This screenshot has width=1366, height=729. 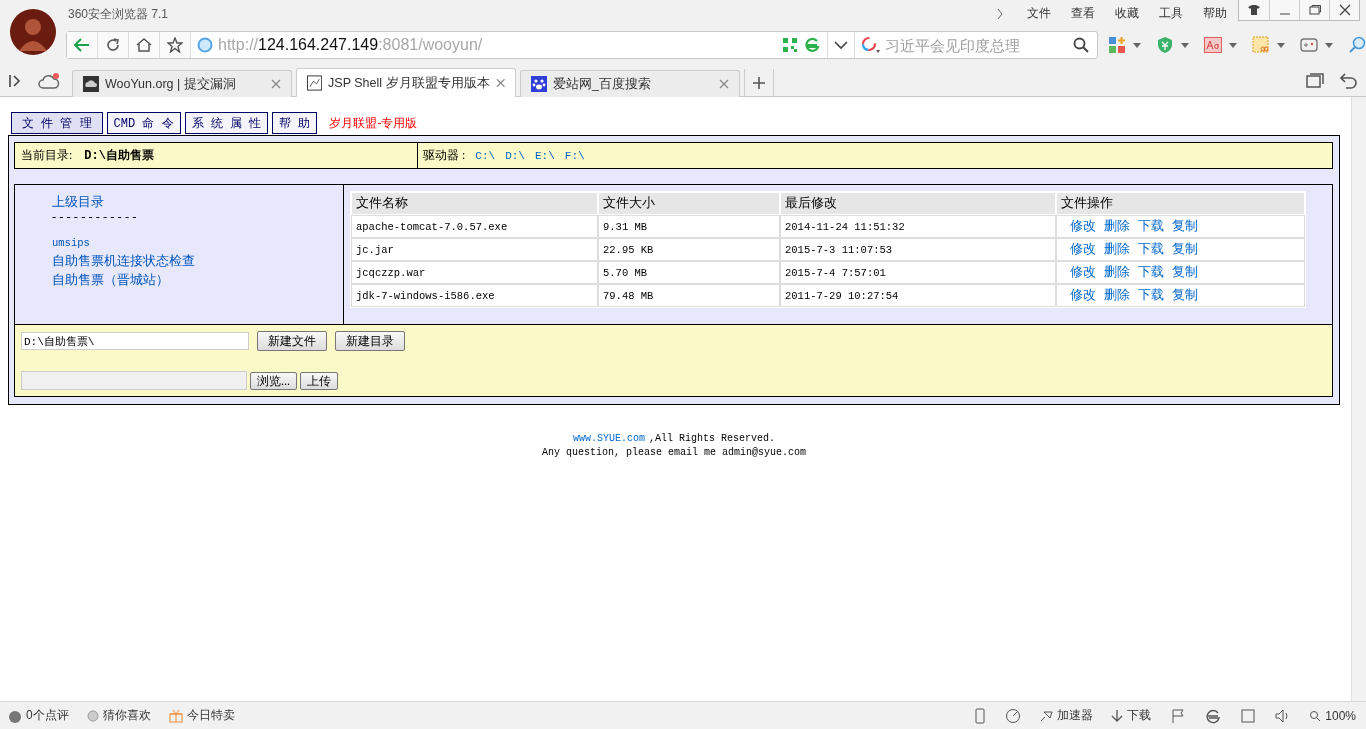 I want to click on ie-icon, so click(x=1213, y=715).